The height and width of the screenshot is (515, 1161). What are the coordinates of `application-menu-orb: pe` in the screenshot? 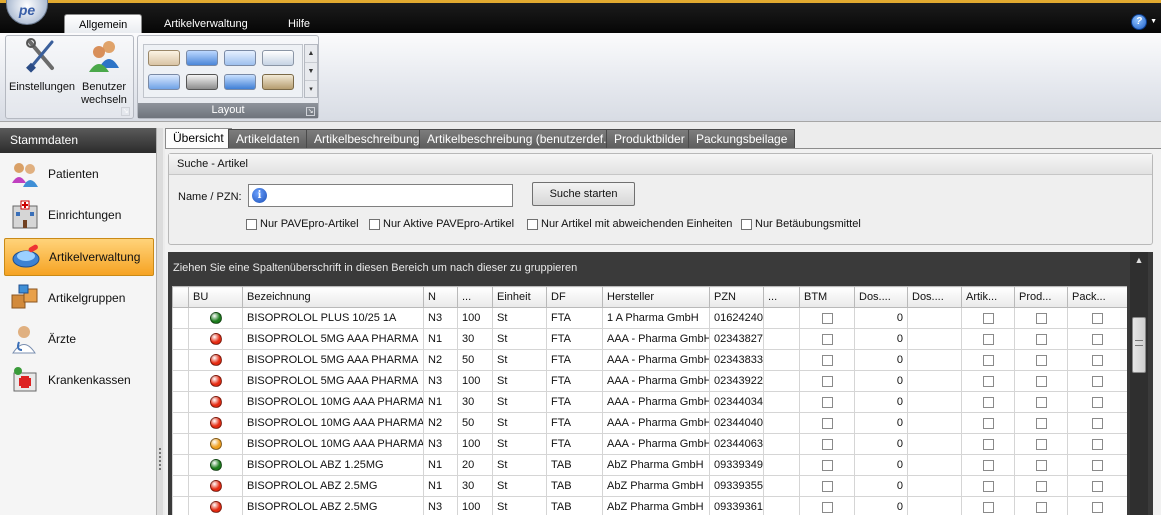 It's located at (27, 12).